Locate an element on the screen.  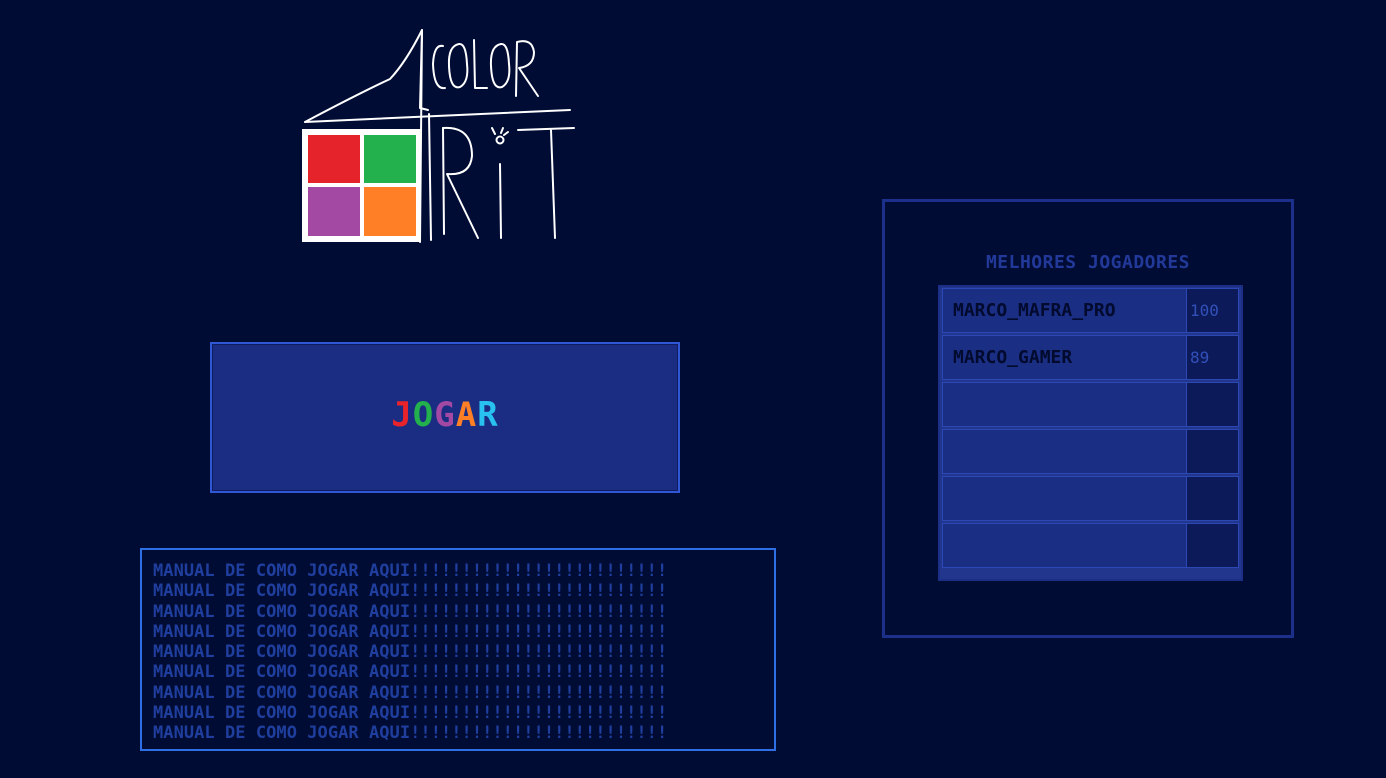
player-name: MARCO_GAMER is located at coordinates (1064, 357).